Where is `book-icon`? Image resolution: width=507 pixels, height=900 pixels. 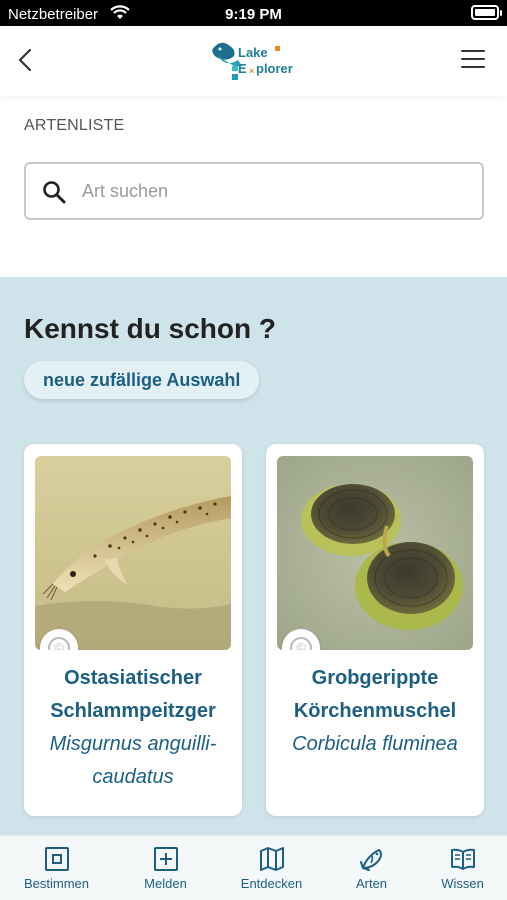
book-icon is located at coordinates (463, 859).